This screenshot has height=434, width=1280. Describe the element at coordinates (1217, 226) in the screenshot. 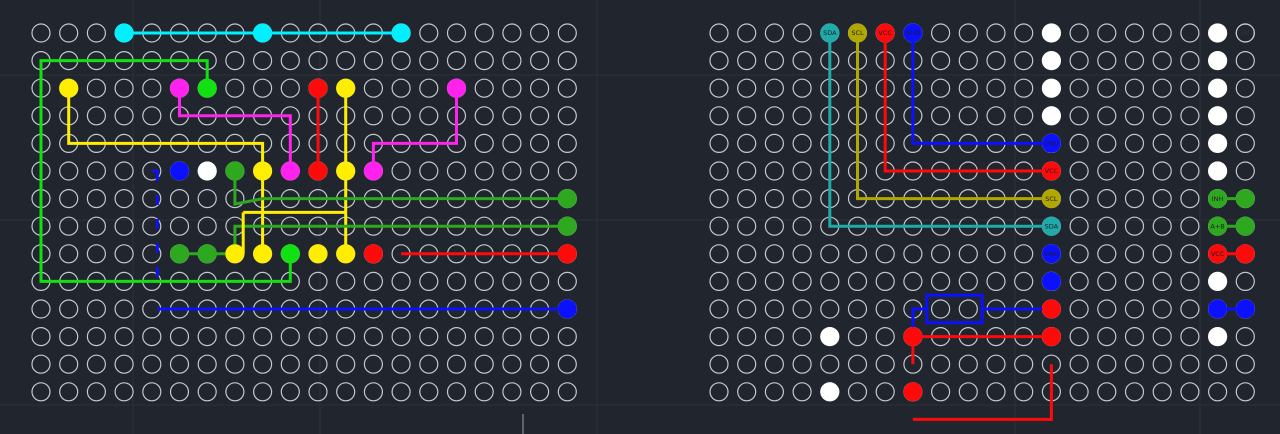

I see `pin-label: A+B` at that location.